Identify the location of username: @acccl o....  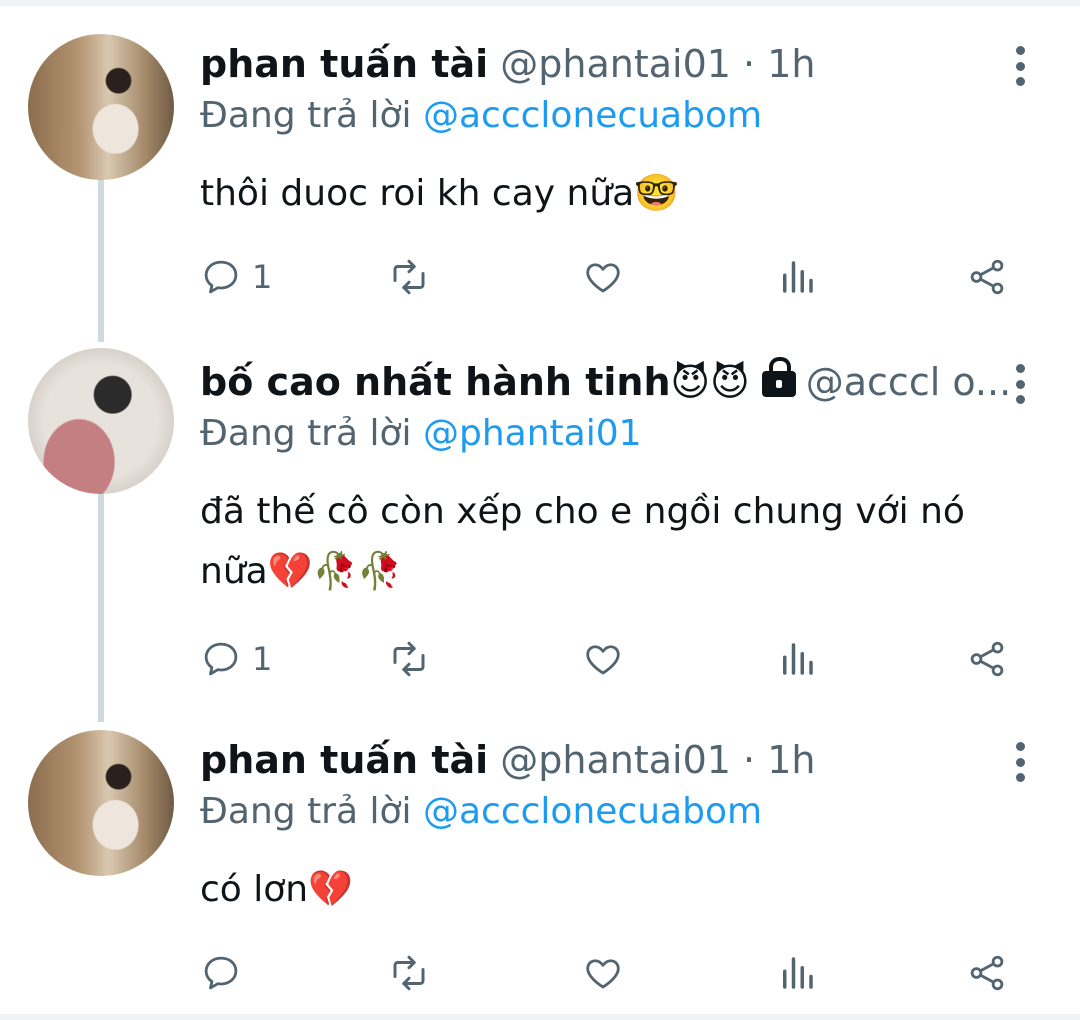
(908, 382).